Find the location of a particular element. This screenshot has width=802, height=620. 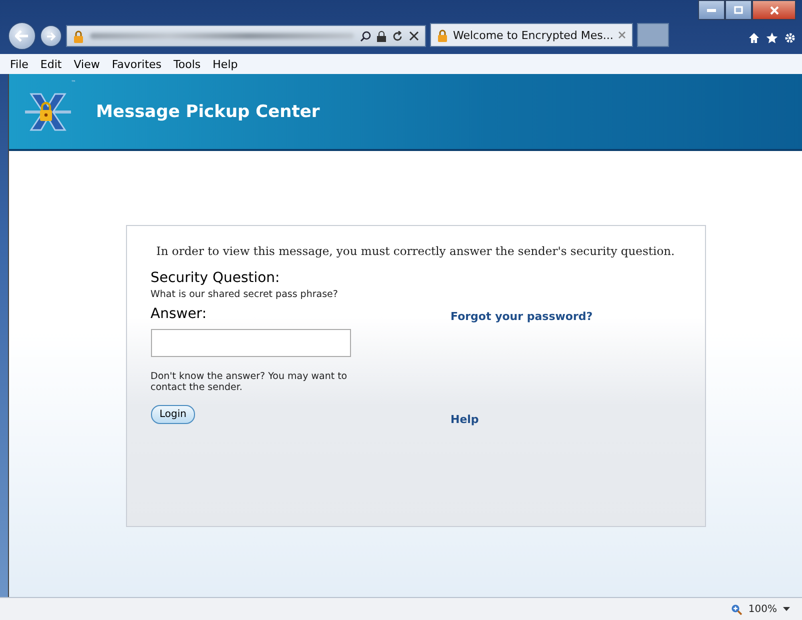

page-title: Message Pickup Center is located at coordinates (208, 112).